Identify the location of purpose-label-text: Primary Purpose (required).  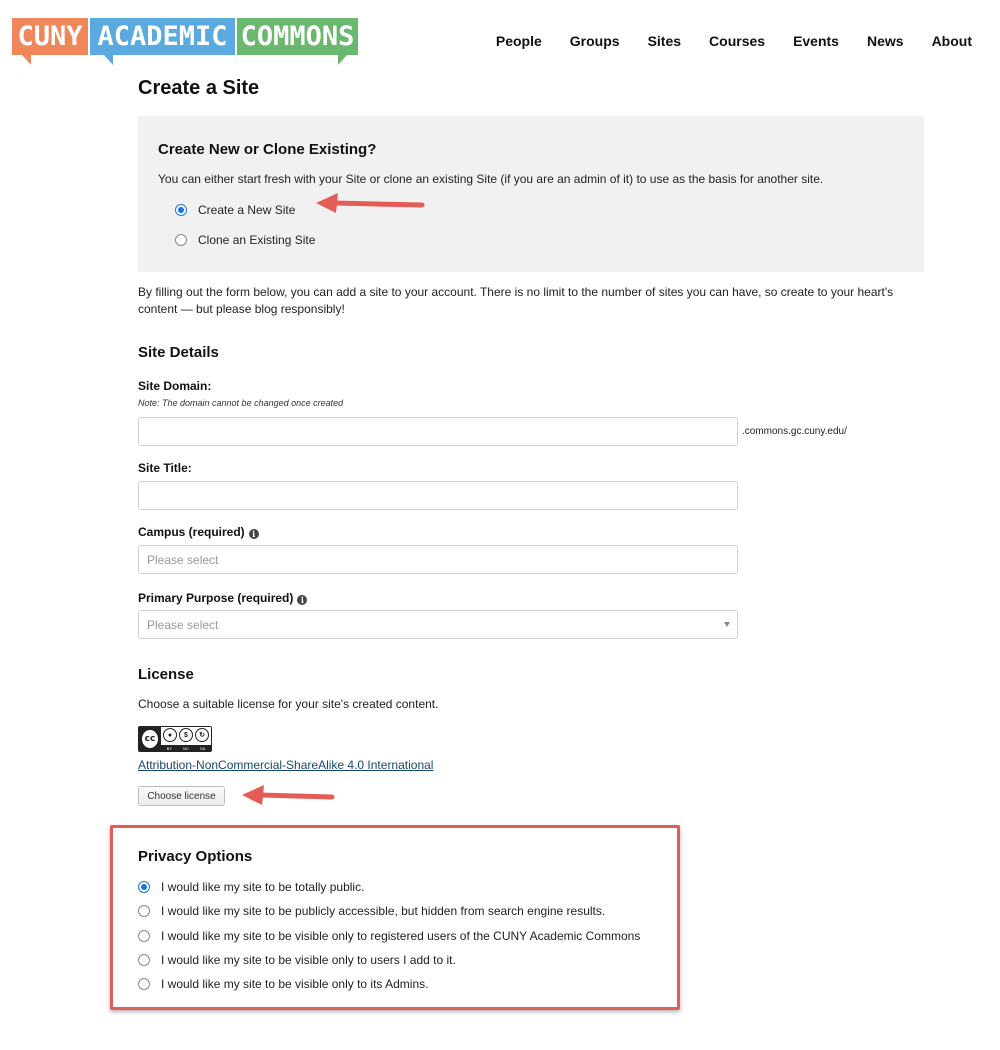
(216, 598).